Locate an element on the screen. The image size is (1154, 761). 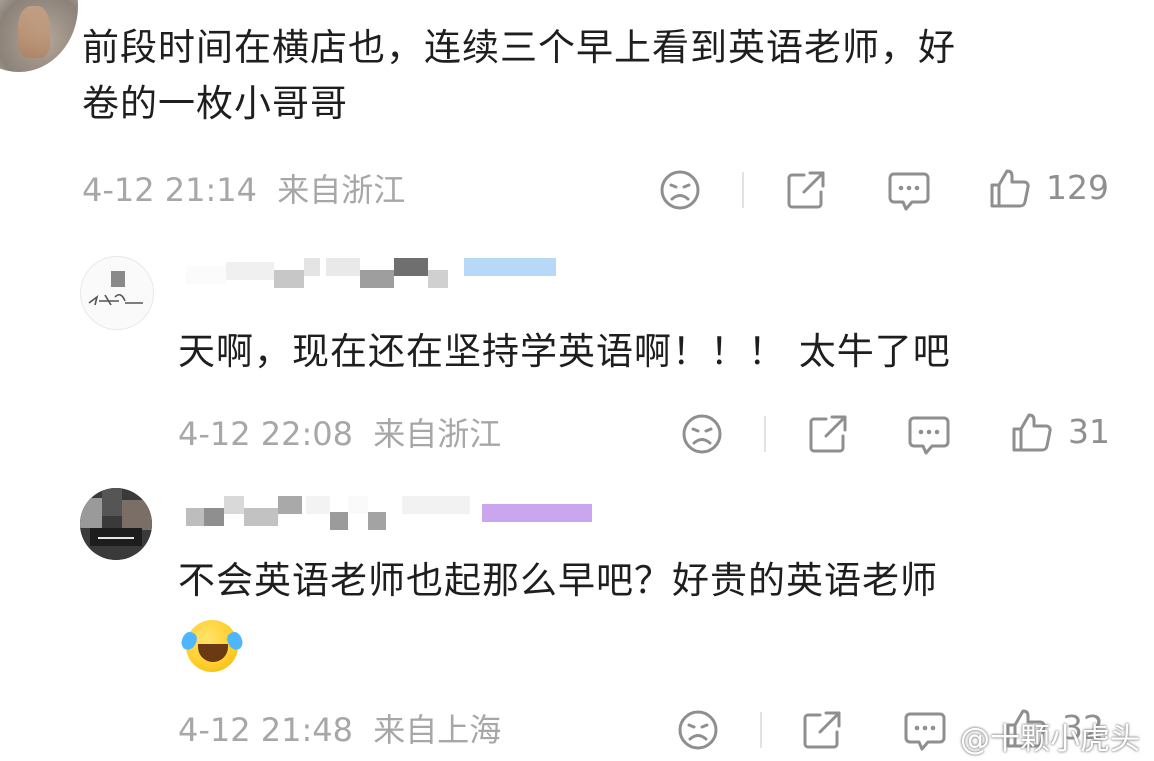
comment-text-line: 前段时间在横店也，连续三个早上看到英语老师，好 is located at coordinates (519, 47).